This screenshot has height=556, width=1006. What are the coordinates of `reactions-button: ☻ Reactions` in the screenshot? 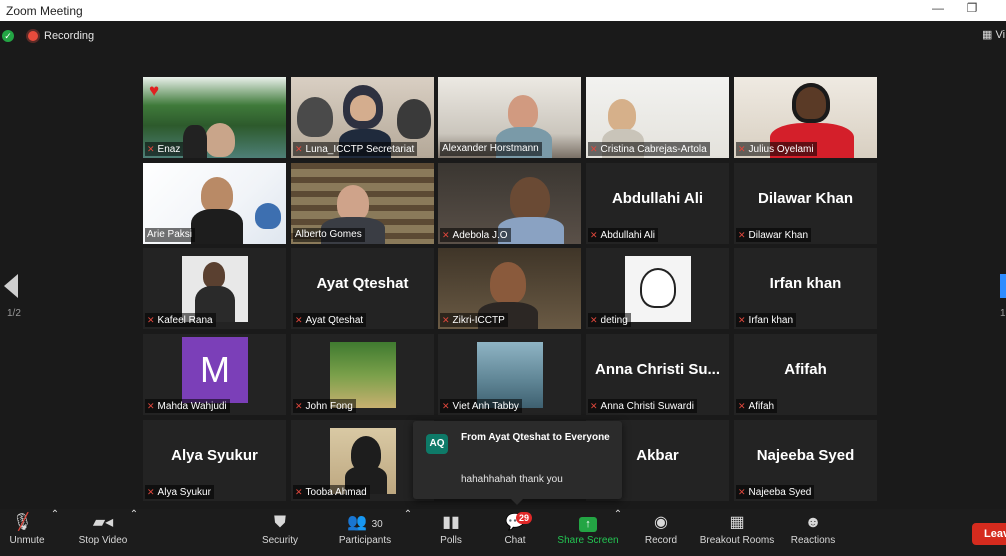 It's located at (813, 532).